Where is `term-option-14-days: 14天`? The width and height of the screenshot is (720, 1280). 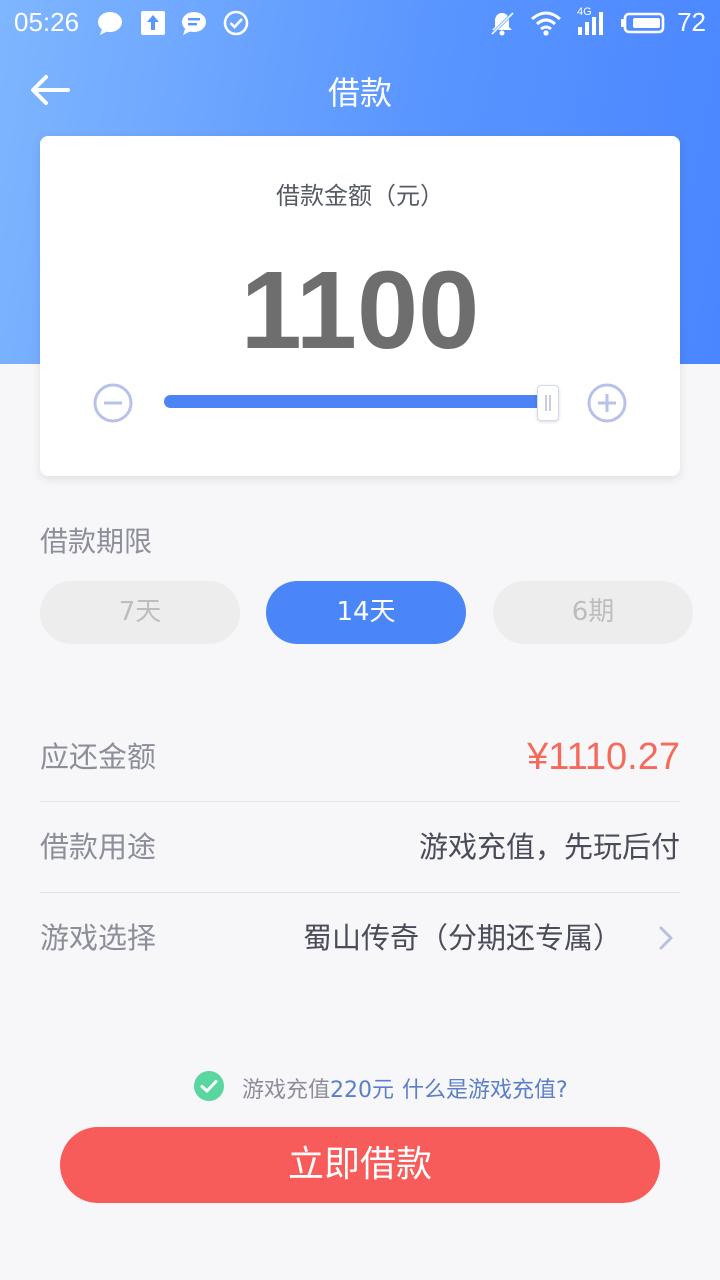
term-option-14-days: 14天 is located at coordinates (366, 612).